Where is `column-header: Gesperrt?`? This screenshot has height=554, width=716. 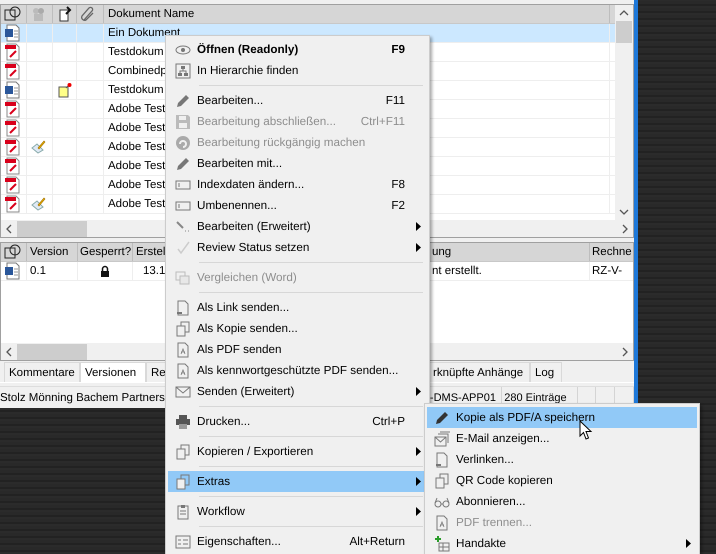 column-header: Gesperrt? is located at coordinates (105, 252).